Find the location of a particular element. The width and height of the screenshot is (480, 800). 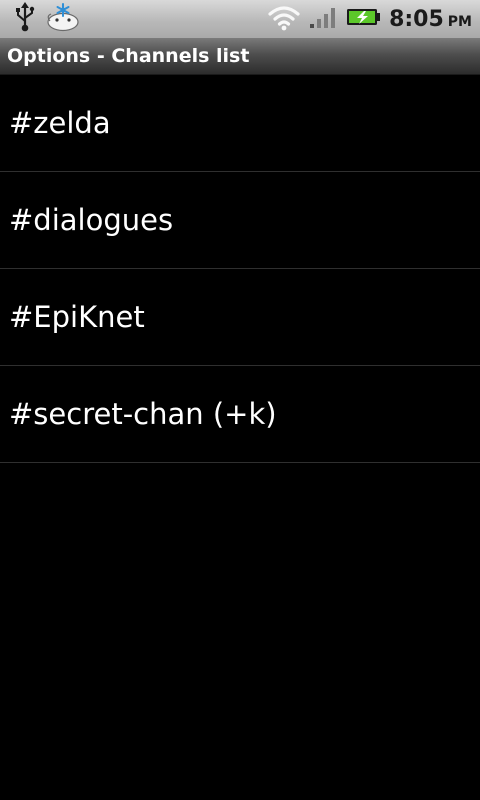

notification-icons is located at coordinates (47, 19).